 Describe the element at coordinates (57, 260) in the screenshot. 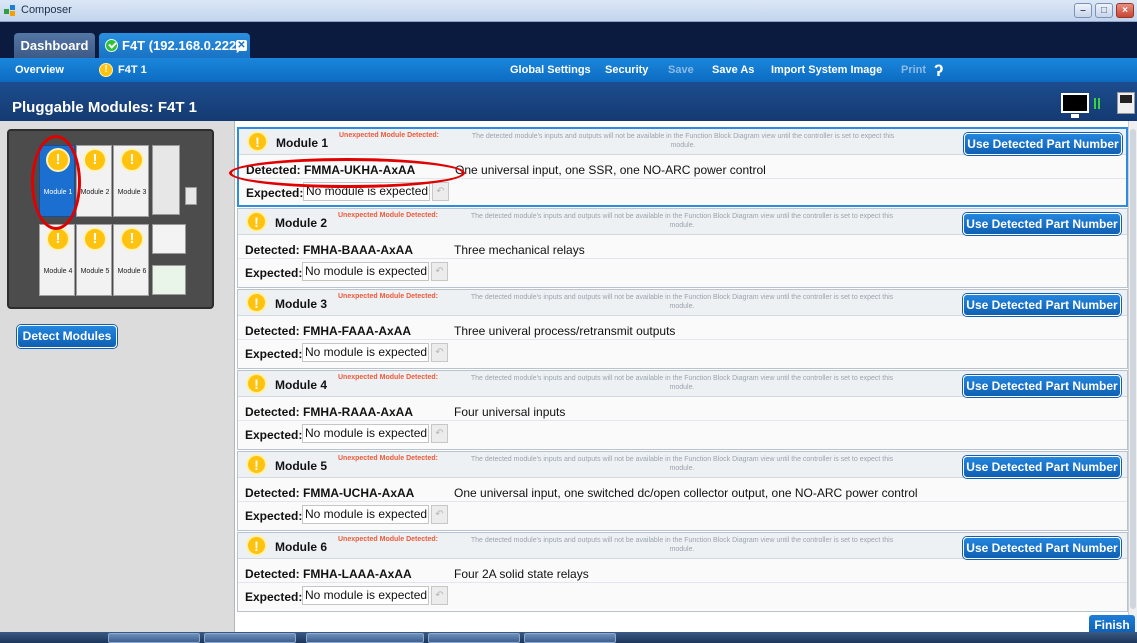

I see `slot-module-4: ! Module 4` at that location.